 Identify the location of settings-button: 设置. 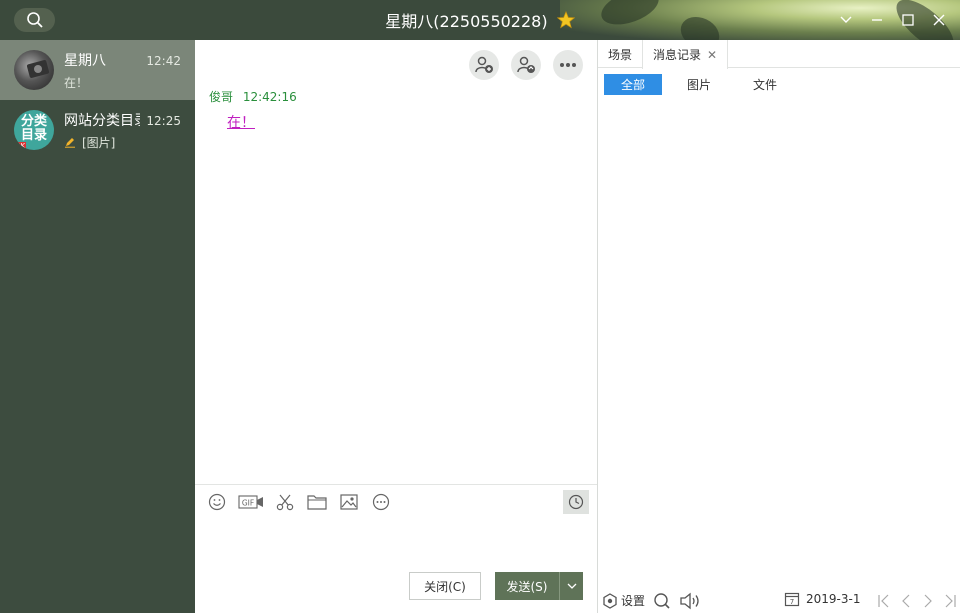
(623, 600).